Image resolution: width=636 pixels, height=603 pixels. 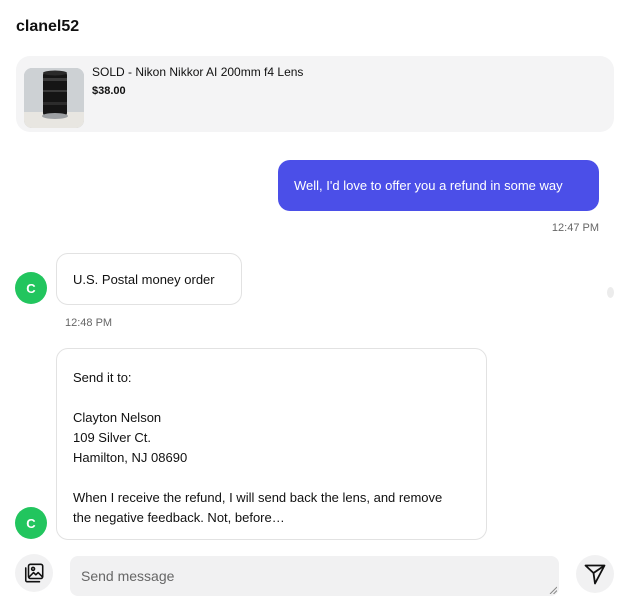 I want to click on message-timestamp: 12:48 PM, so click(x=89, y=323).